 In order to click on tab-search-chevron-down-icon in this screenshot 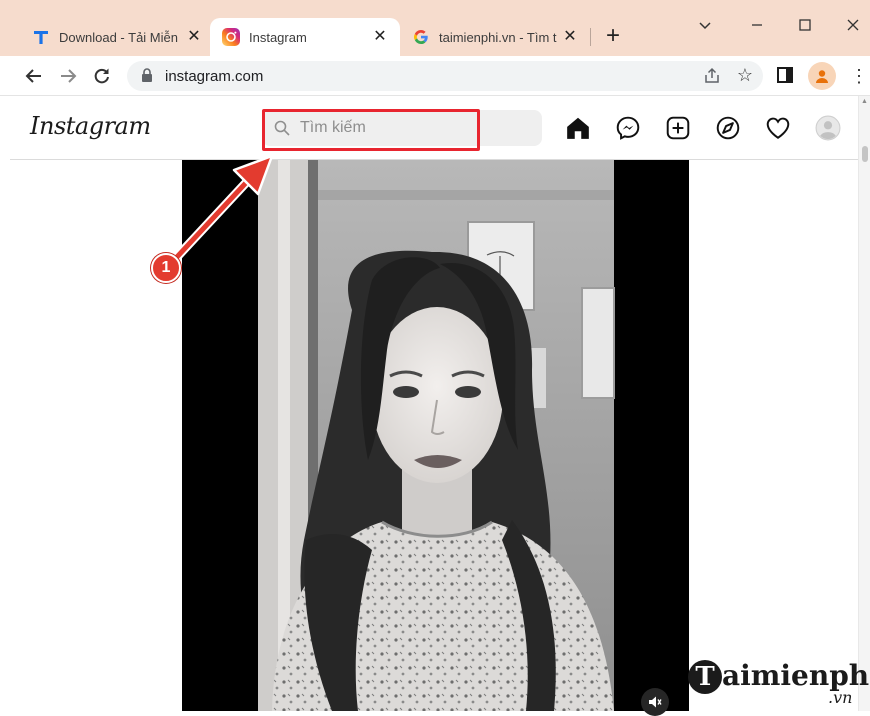, I will do `click(705, 25)`.